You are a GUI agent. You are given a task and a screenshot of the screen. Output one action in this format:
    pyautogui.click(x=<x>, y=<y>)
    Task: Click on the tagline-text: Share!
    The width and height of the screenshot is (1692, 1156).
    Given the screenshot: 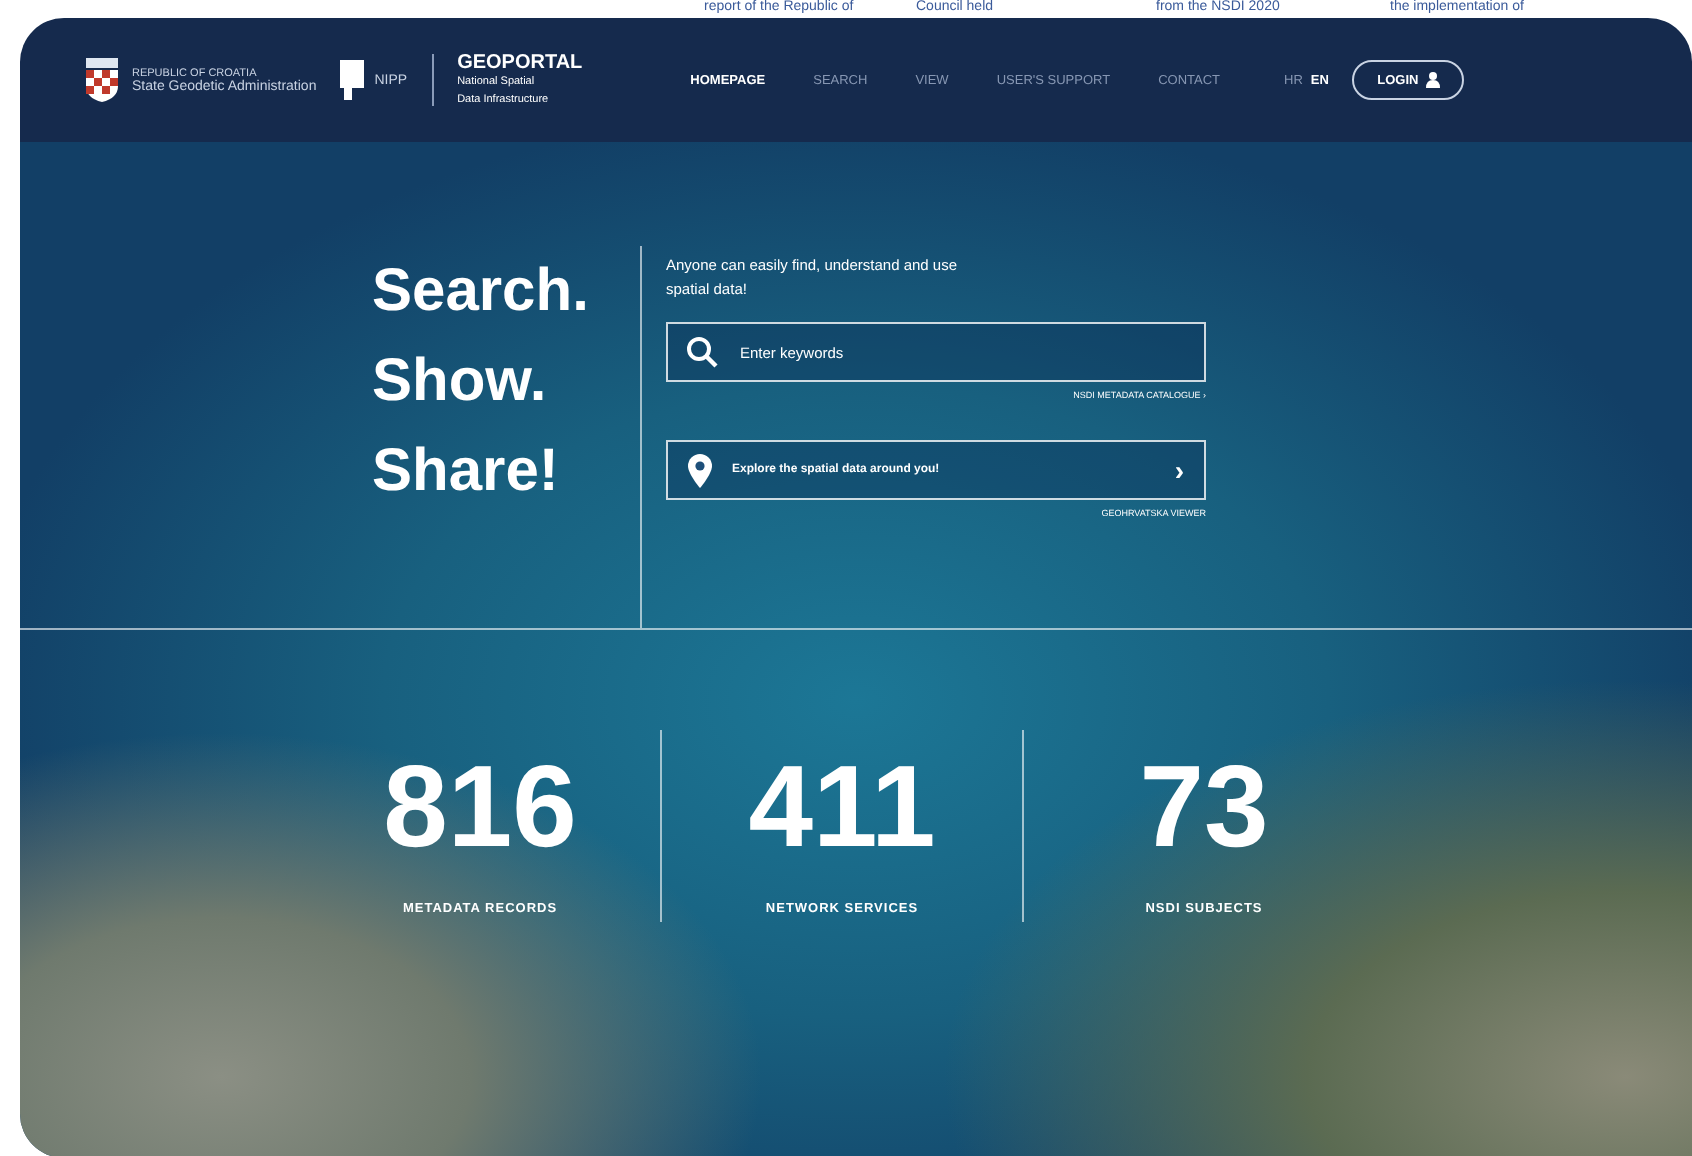 What is the action you would take?
    pyautogui.click(x=466, y=472)
    